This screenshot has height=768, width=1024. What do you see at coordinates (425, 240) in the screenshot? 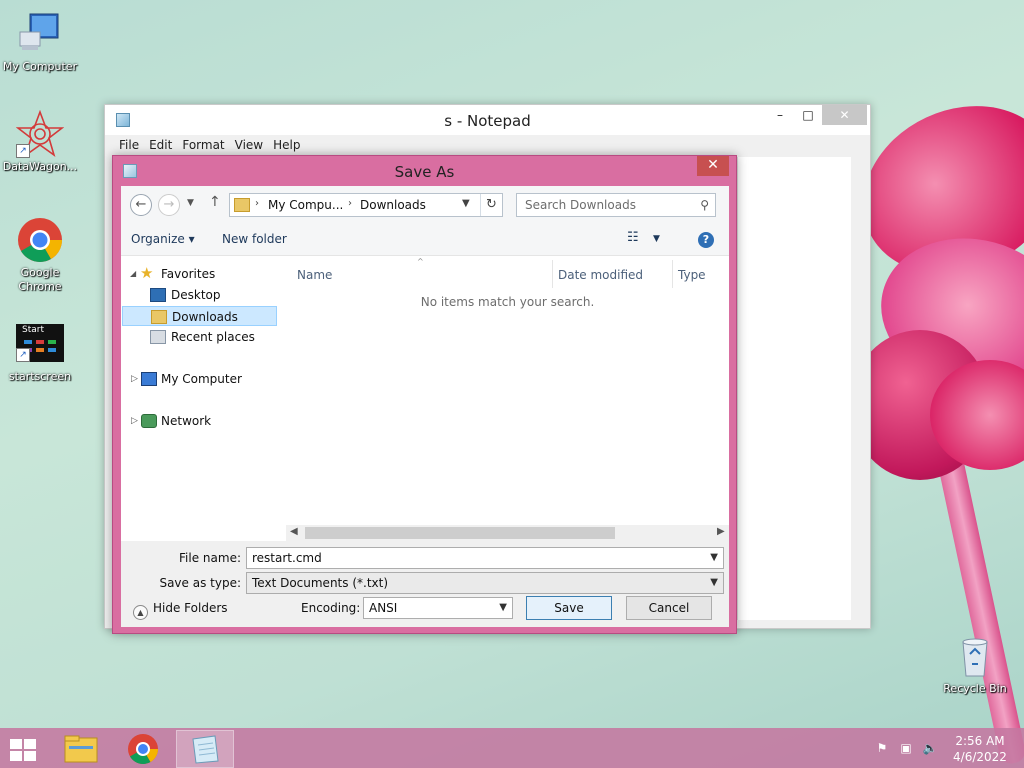
I see `command-toolbar: Organize ▾ New folder ☷ ▼ ?` at bounding box center [425, 240].